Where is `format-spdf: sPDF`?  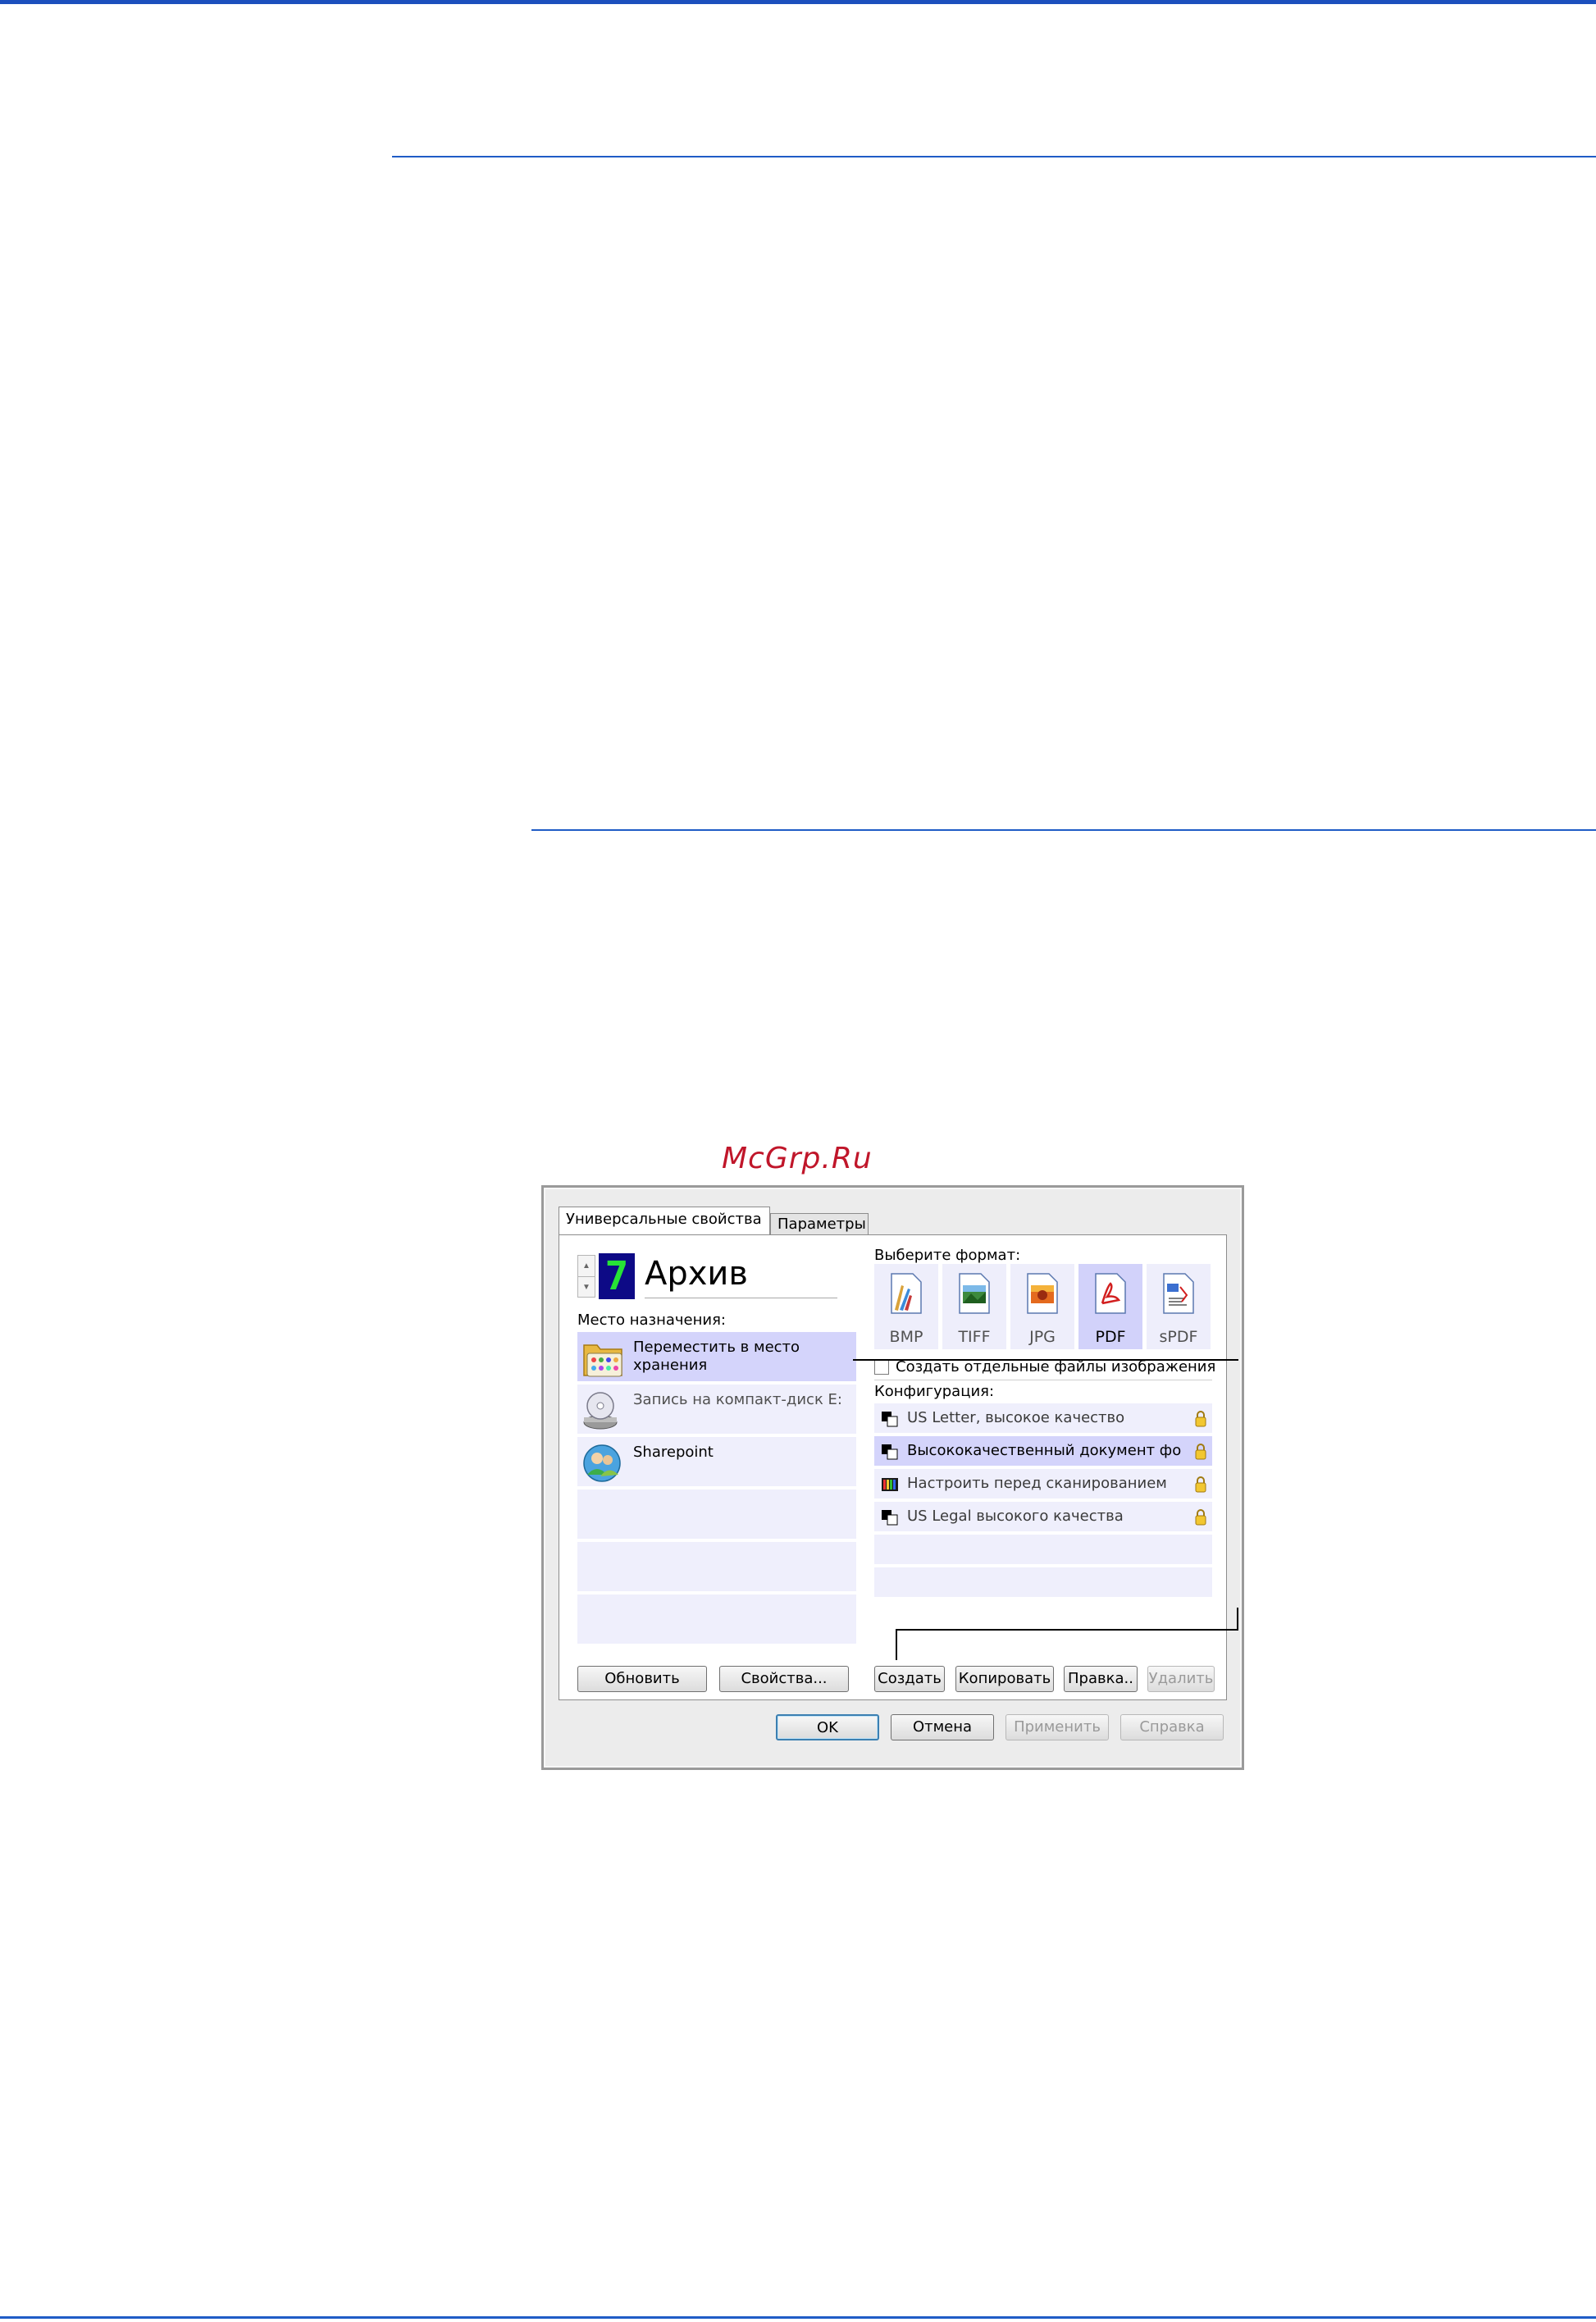 format-spdf: sPDF is located at coordinates (1179, 1306).